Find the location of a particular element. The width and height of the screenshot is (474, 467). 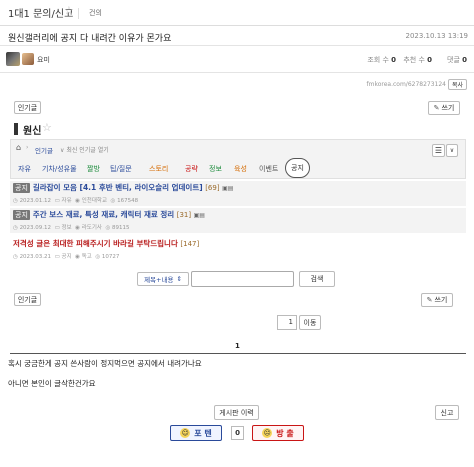

post-views: 10727 is located at coordinates (110, 257).